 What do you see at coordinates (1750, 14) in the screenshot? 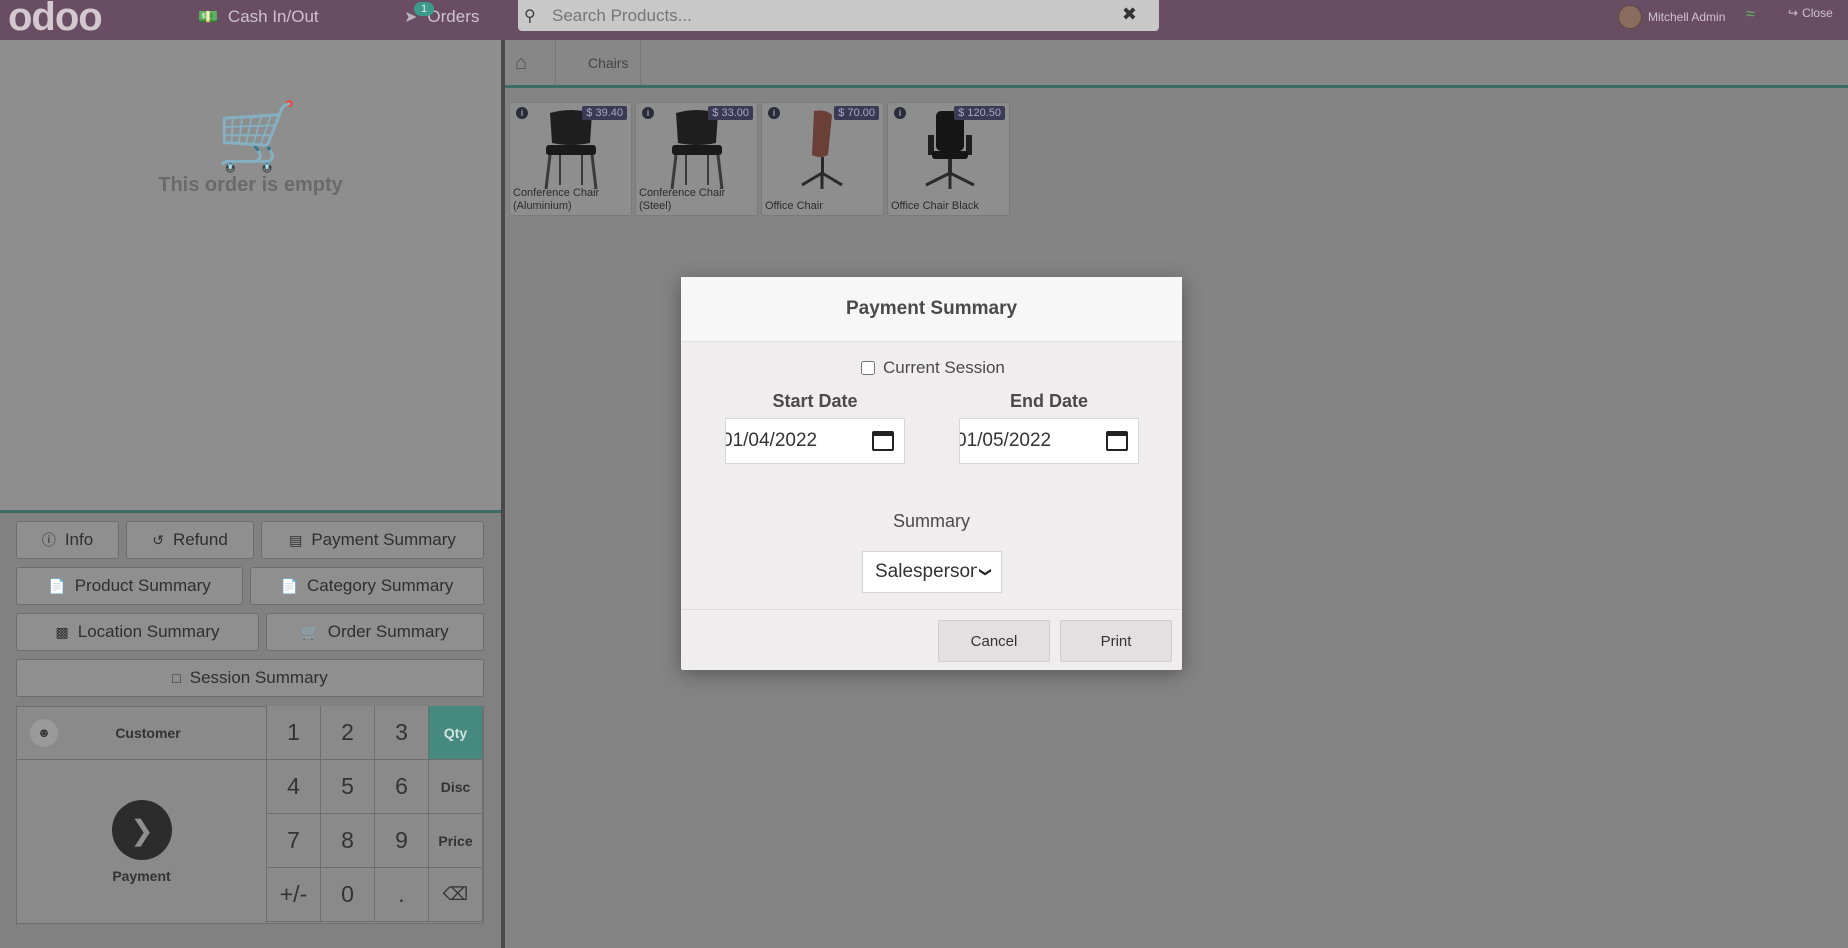
I see `wifi-icon: ≈` at bounding box center [1750, 14].